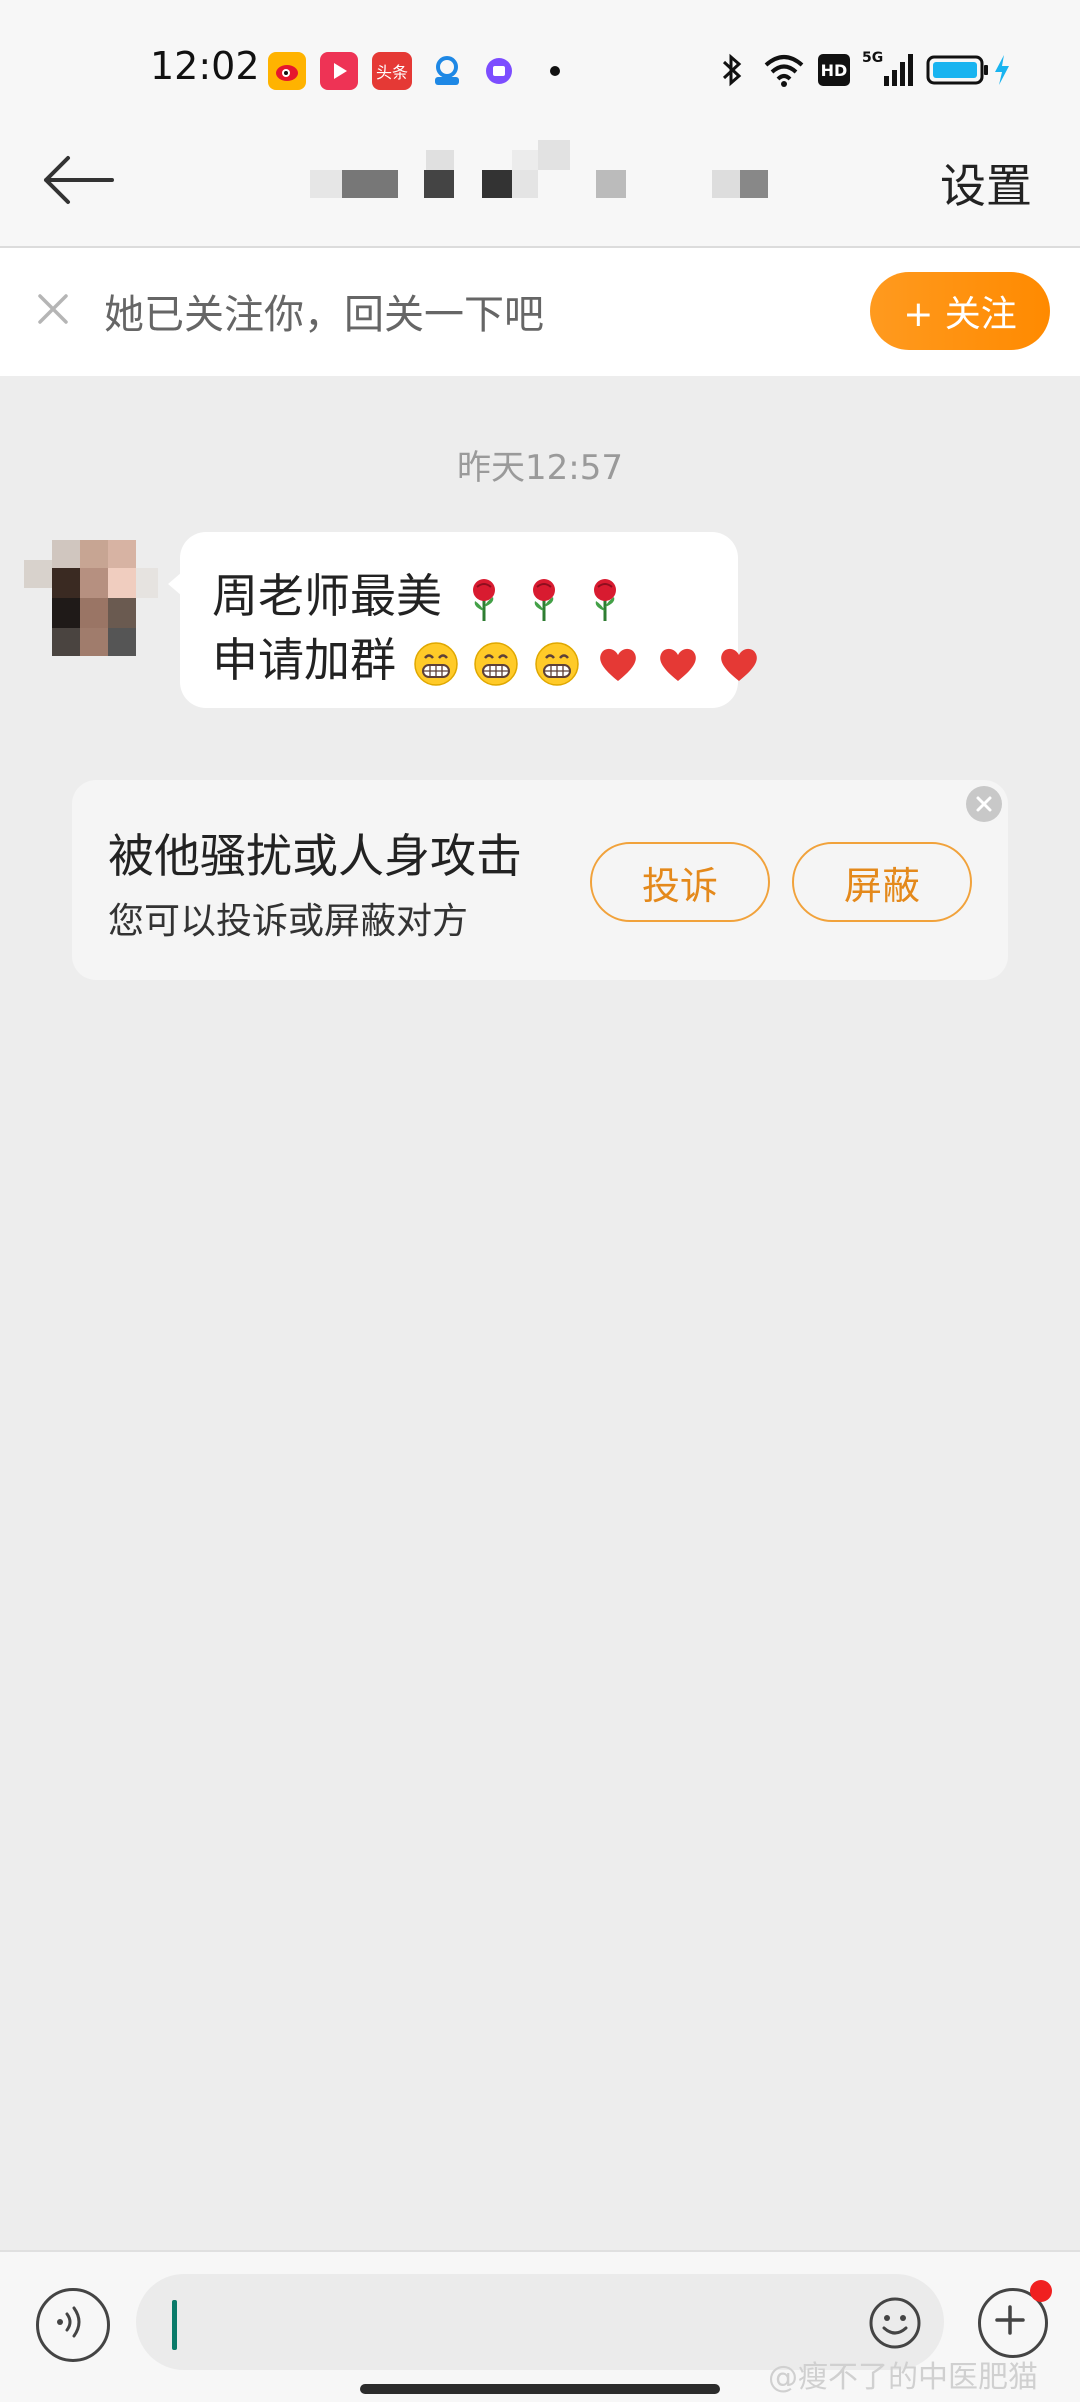 The height and width of the screenshot is (2402, 1080). Describe the element at coordinates (339, 71) in the screenshot. I see `video-play-icon` at that location.